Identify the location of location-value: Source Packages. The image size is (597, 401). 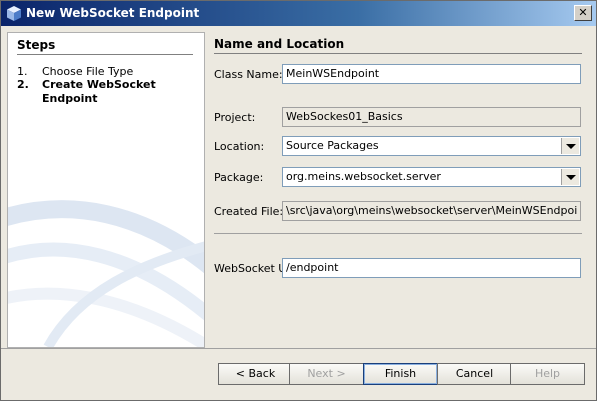
(332, 145).